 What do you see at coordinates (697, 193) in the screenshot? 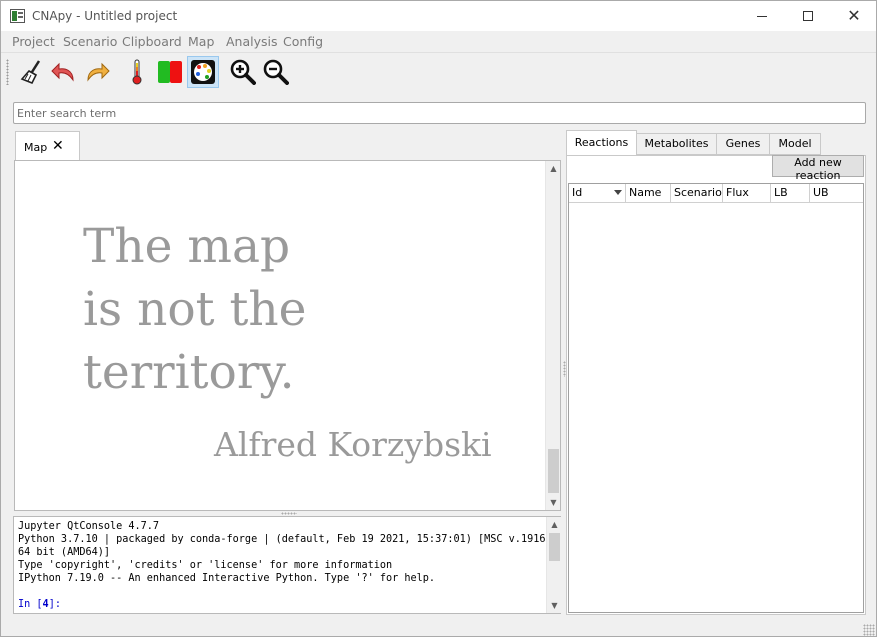
I see `column-header-scenario: Scenario` at bounding box center [697, 193].